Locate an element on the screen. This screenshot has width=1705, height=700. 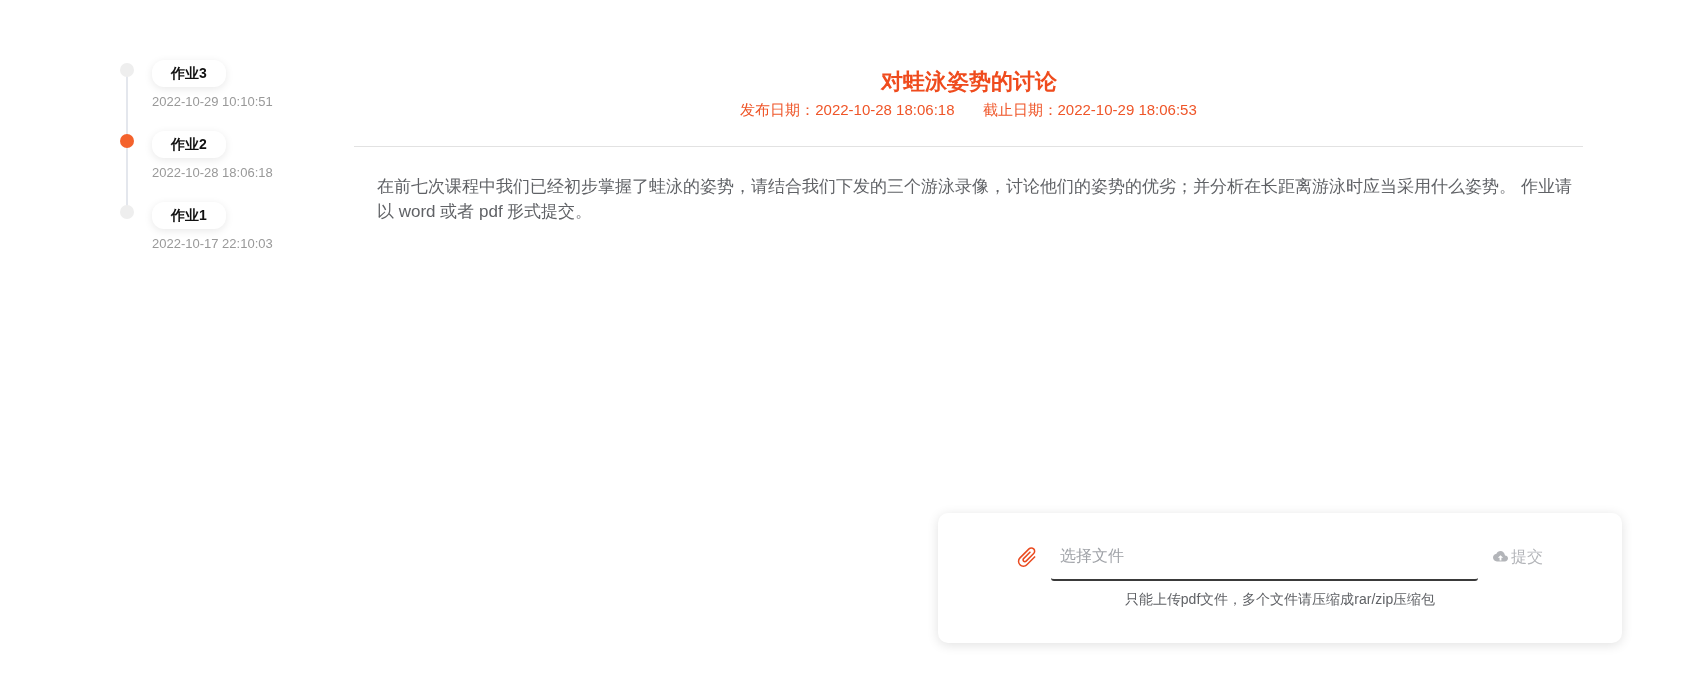
assignment-description: 在前七次课程中我们已经初步掌握了蛙泳的姿势，请结合我们下发的三个游泳录像，讨论他们的姿势的优劣；并分析在长距离游泳时应当采用什么姿势。 作业请以 word 或者 pdf 形式提交。 is located at coordinates (975, 199).